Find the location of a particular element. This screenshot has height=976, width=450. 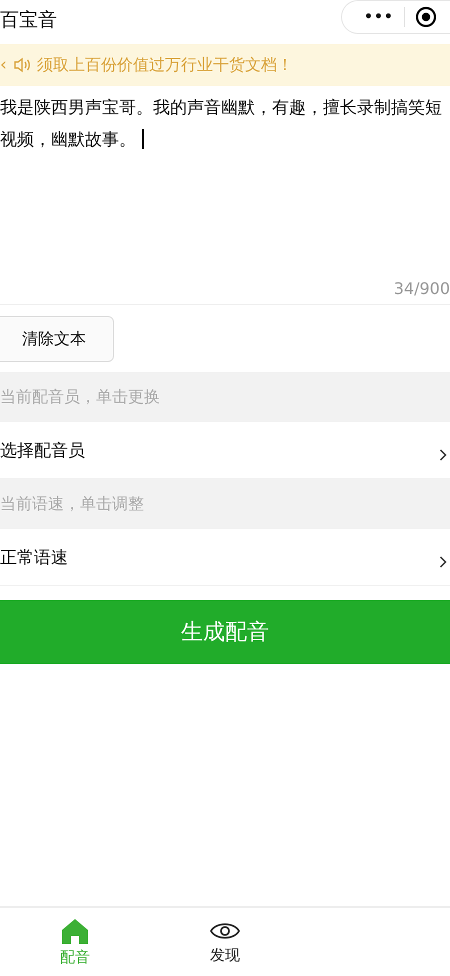

notice-text: 须取上百份价值过万行业干货文档！ is located at coordinates (164, 65).